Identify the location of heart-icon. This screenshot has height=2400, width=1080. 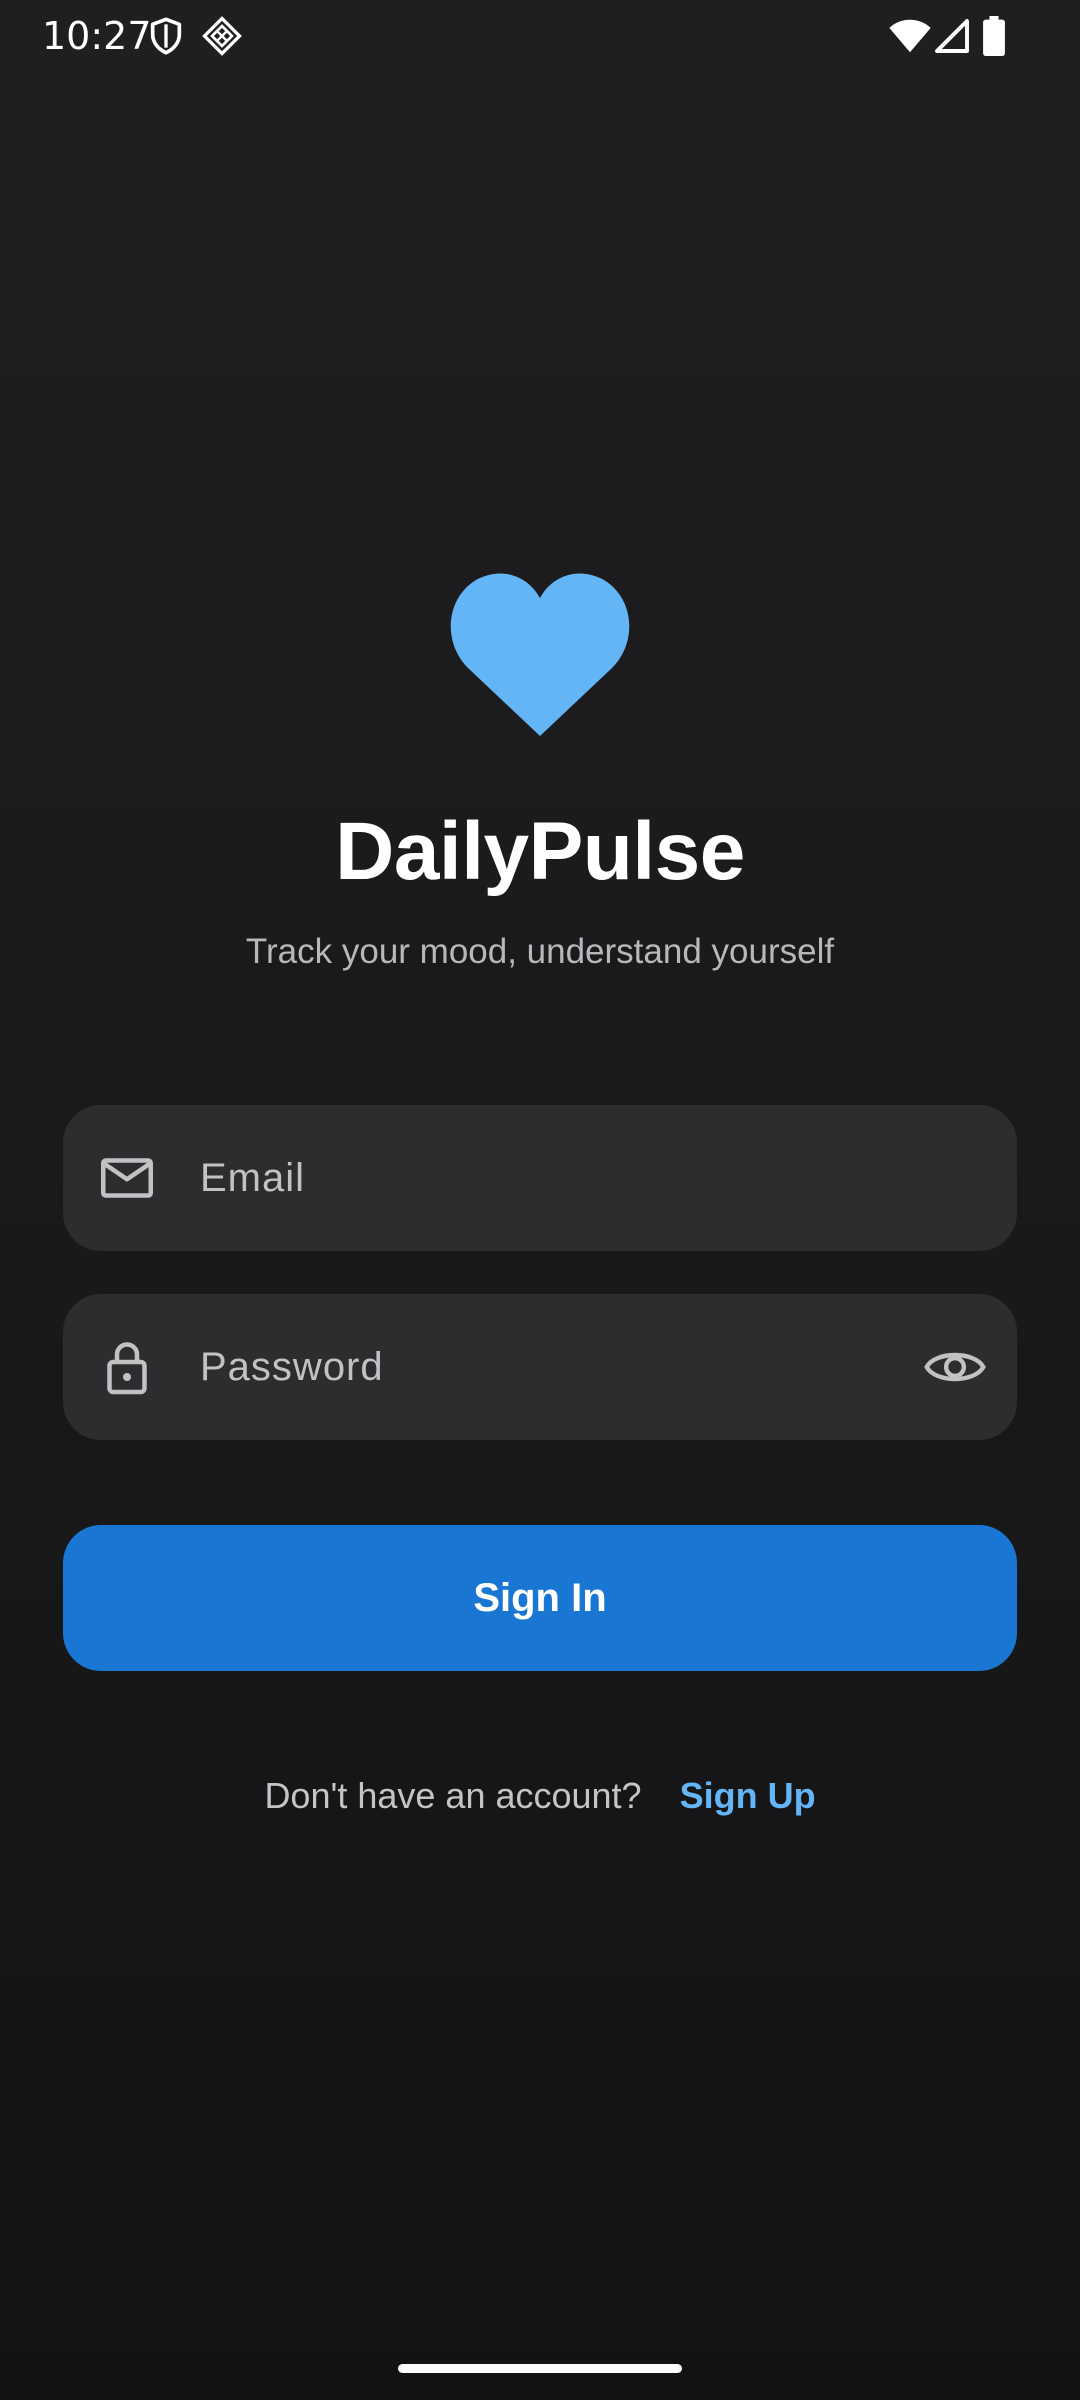
(540, 654).